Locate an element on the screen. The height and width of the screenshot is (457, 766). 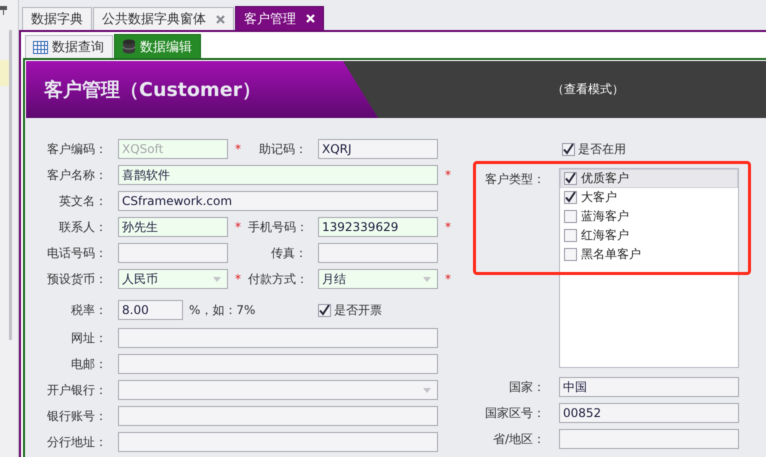
input-field: 喜鹊软件 is located at coordinates (278, 175).